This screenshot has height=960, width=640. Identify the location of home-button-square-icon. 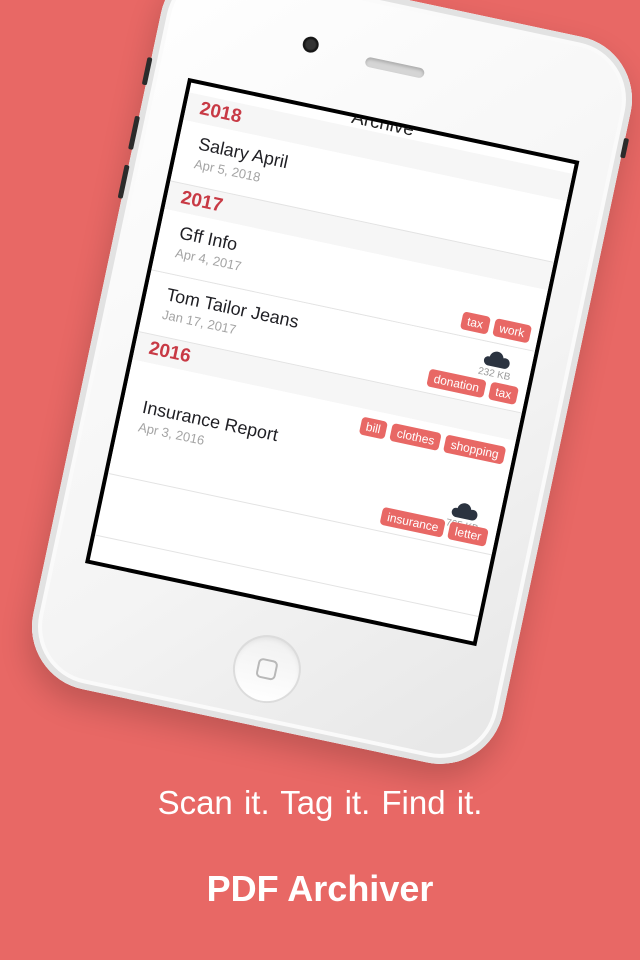
(267, 669).